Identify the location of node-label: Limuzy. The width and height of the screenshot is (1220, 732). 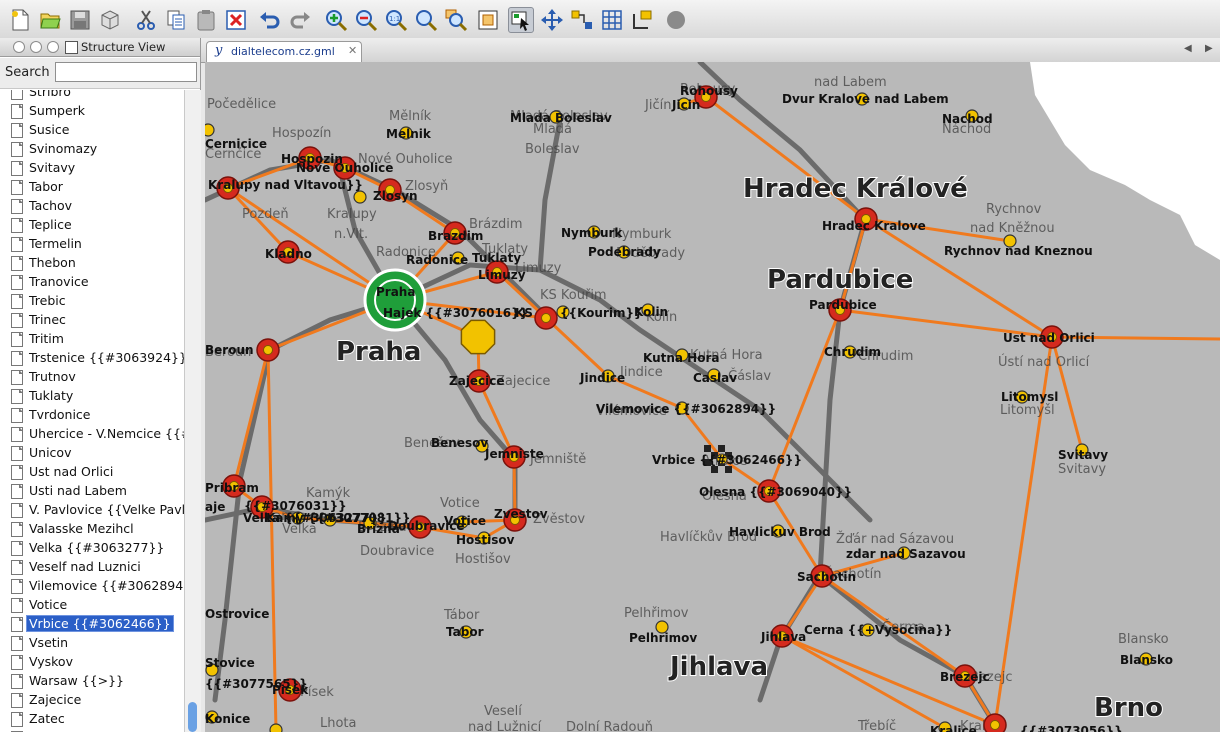
(502, 275).